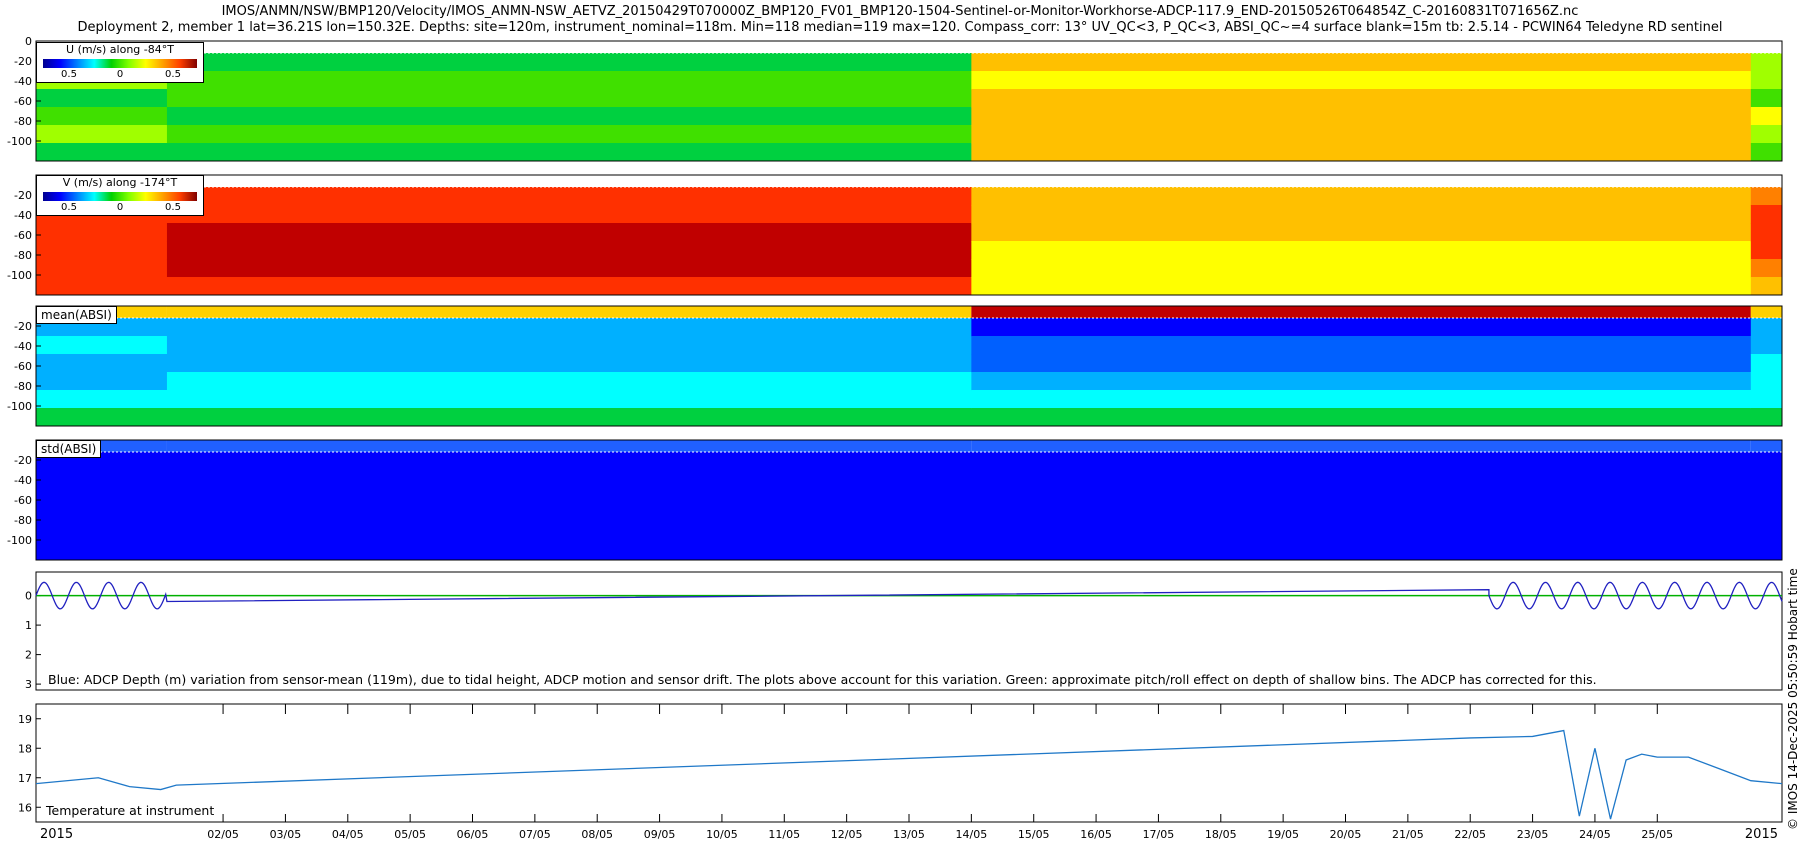 This screenshot has width=1800, height=850. I want to click on xtick-label: 19/05, so click(1283, 834).